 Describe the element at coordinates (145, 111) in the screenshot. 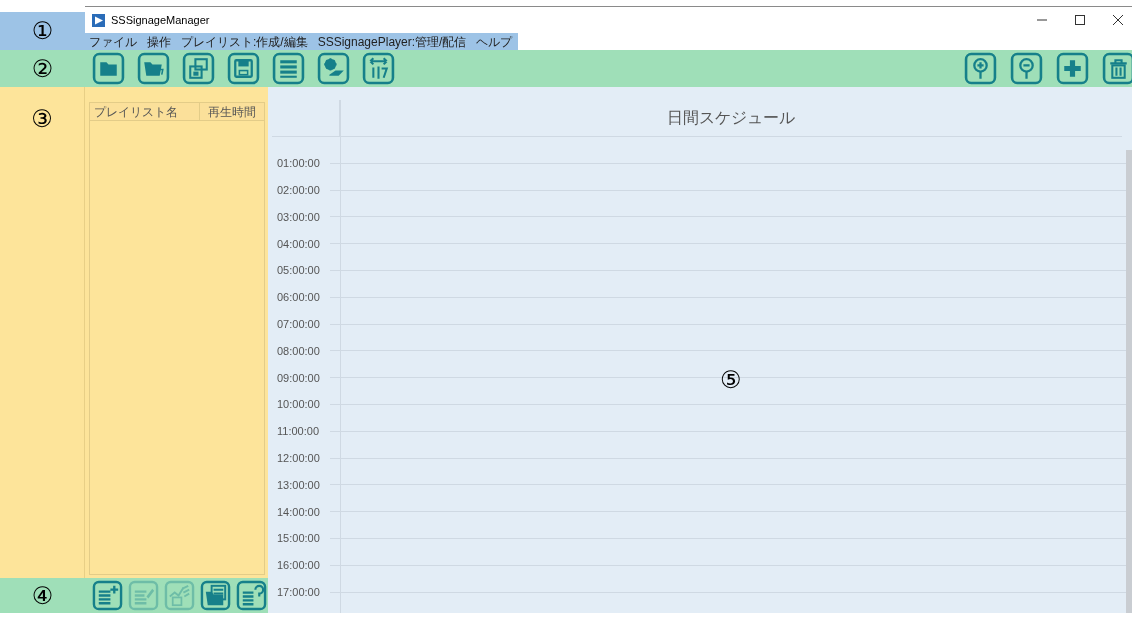

I see `column-header: プレイリスト名` at that location.